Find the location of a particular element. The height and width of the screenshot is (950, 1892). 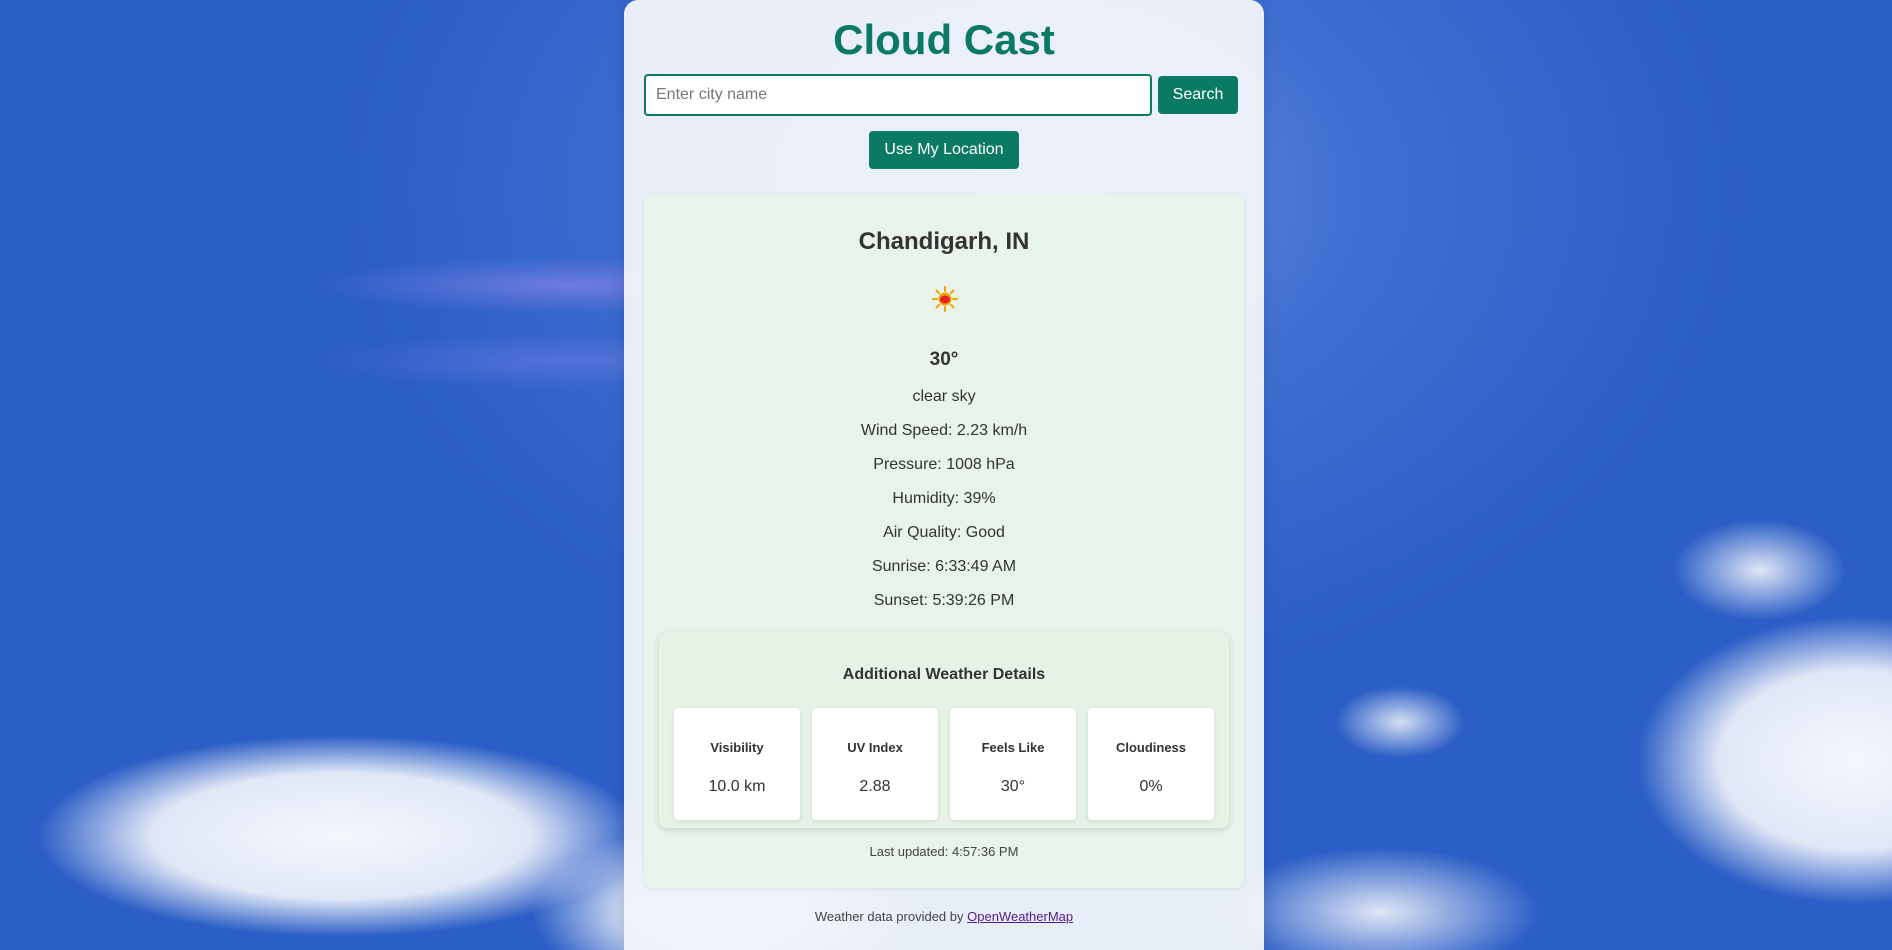

detail-tile-feels-like: Feels Like 30° is located at coordinates (1013, 764).